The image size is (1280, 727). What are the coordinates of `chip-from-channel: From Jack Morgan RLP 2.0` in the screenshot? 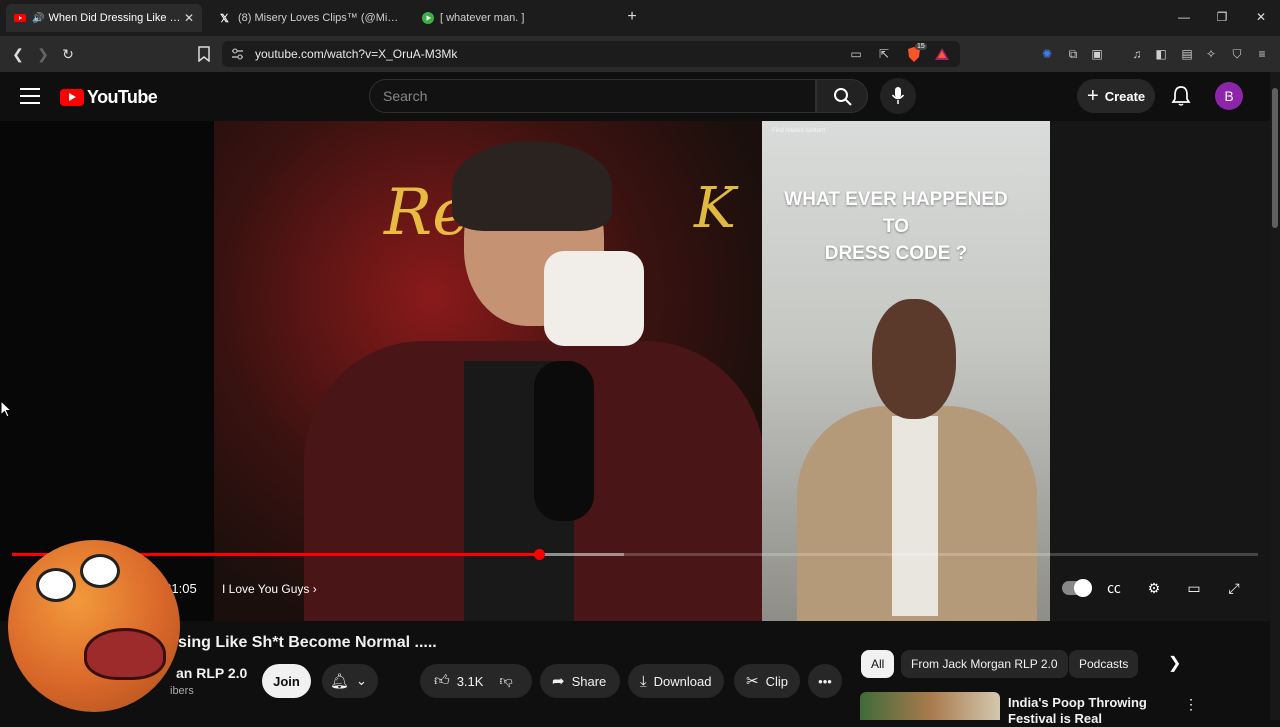 It's located at (984, 664).